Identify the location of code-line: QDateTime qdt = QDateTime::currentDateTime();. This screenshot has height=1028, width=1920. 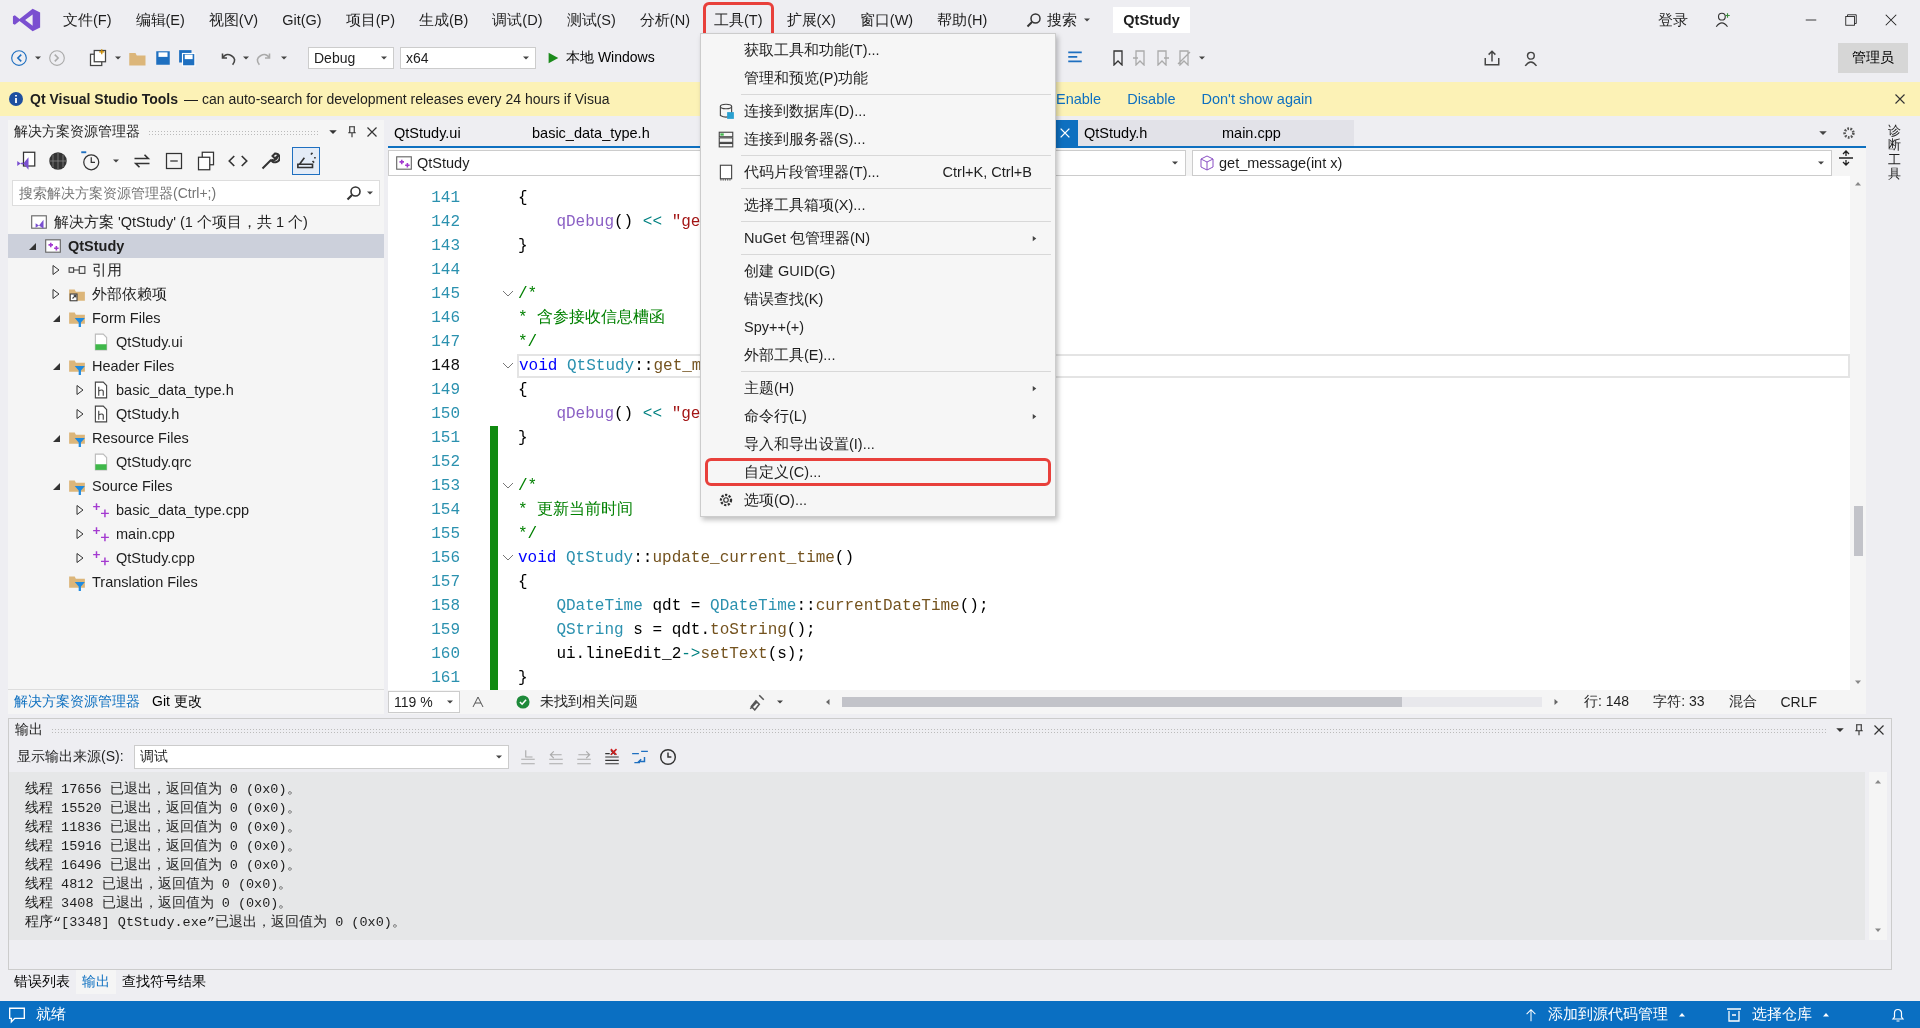
(772, 606).